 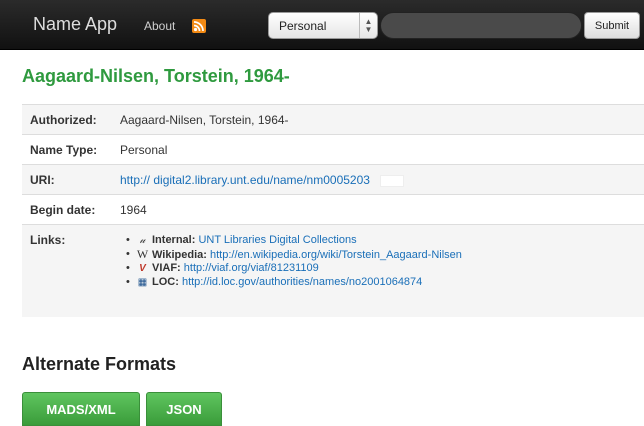 I want to click on wikipedia-icon: W, so click(x=142, y=254).